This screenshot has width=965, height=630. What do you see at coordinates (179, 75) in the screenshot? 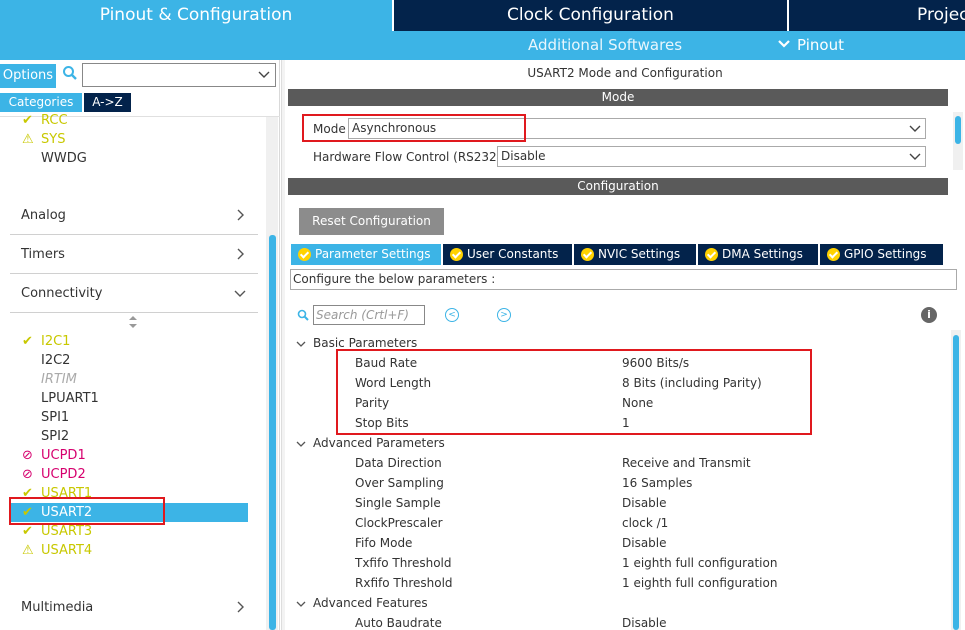
I see `peripheral-search-input` at bounding box center [179, 75].